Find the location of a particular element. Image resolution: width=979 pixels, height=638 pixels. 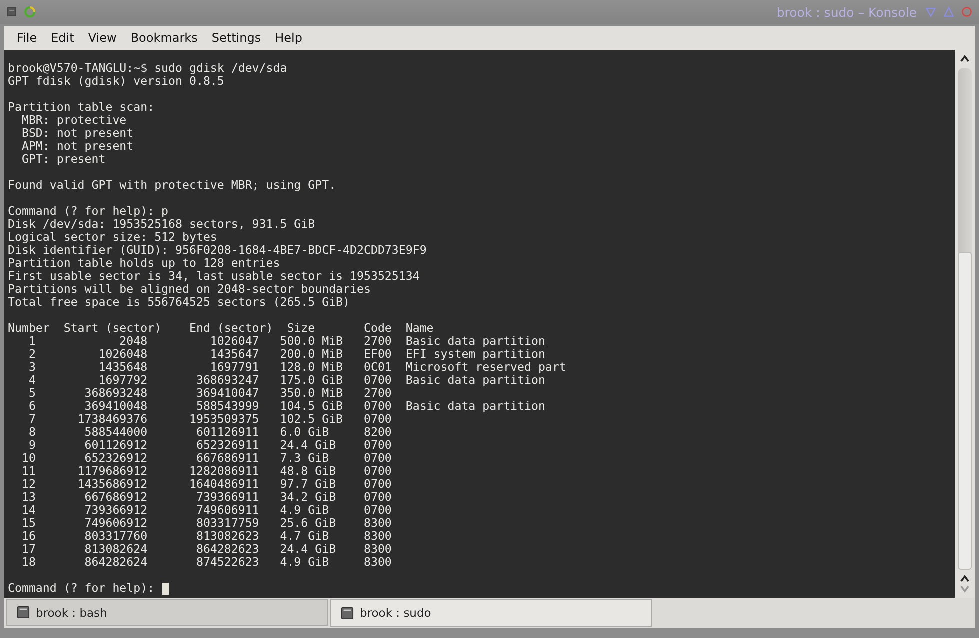

terminal-line: Command (? for help): is located at coordinates (81, 588).